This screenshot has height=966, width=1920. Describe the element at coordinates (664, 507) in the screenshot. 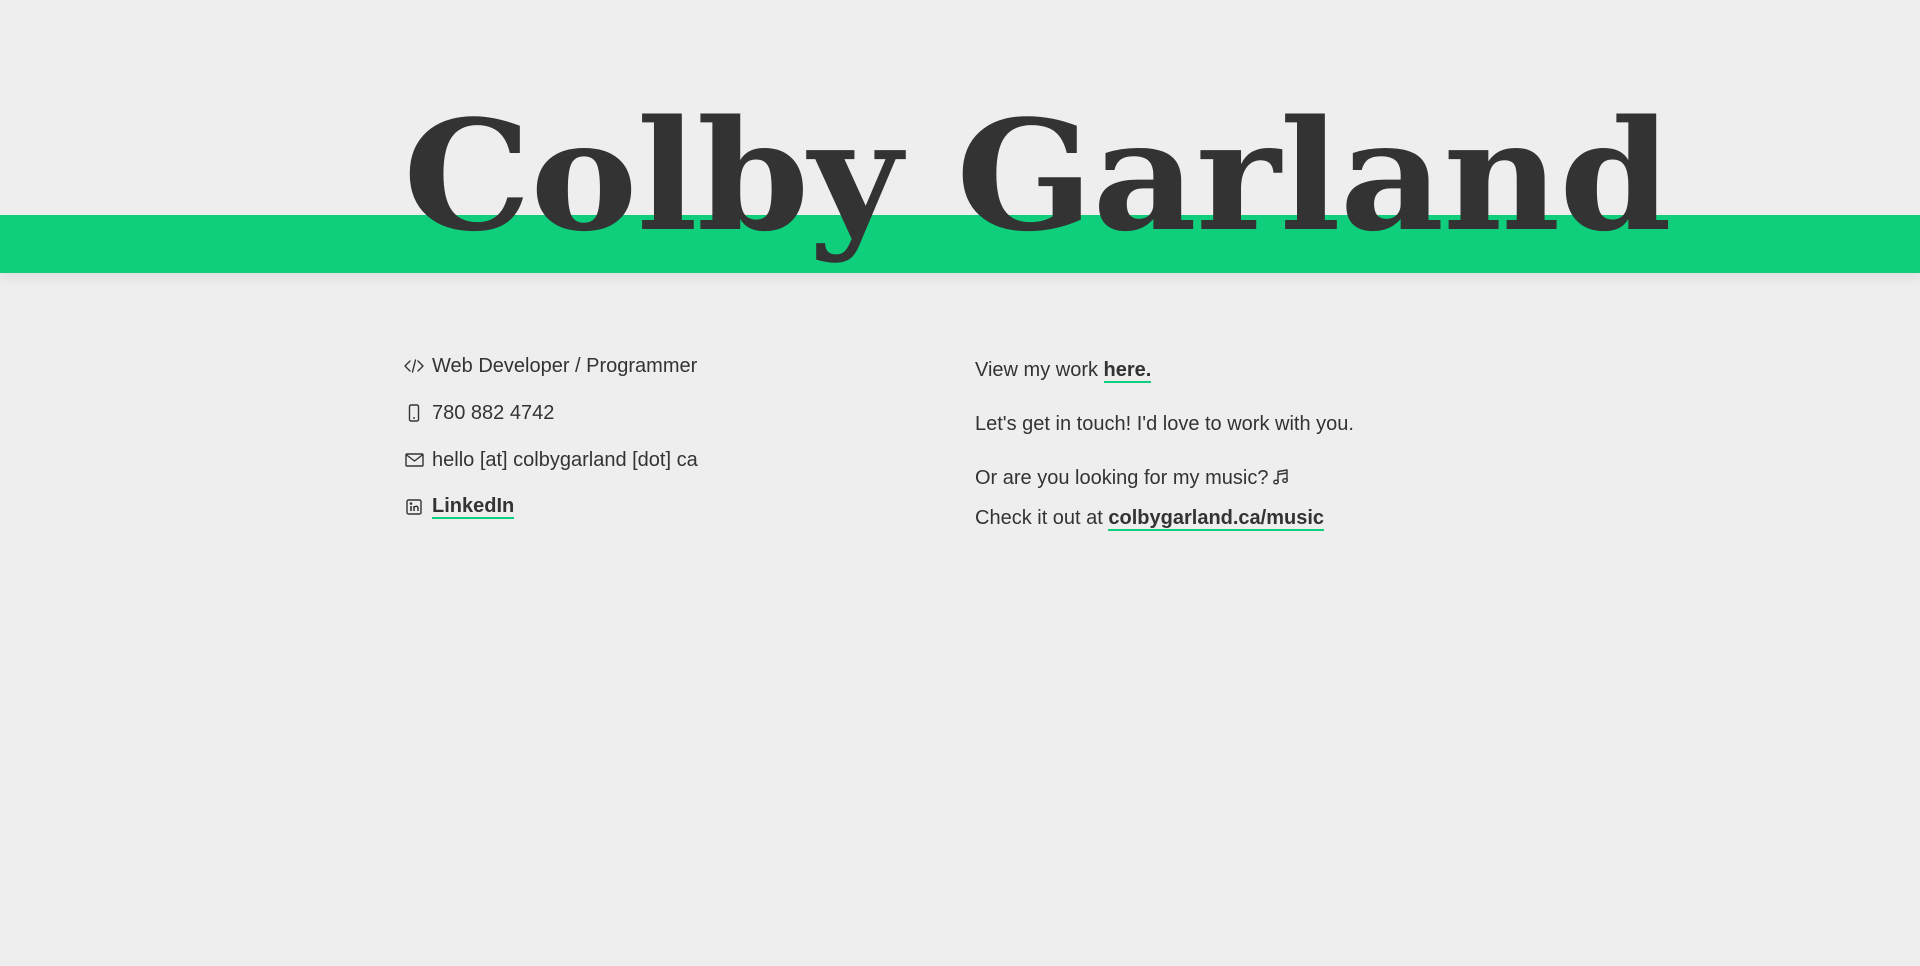

I see `linkedin-item: LinkedIn` at that location.